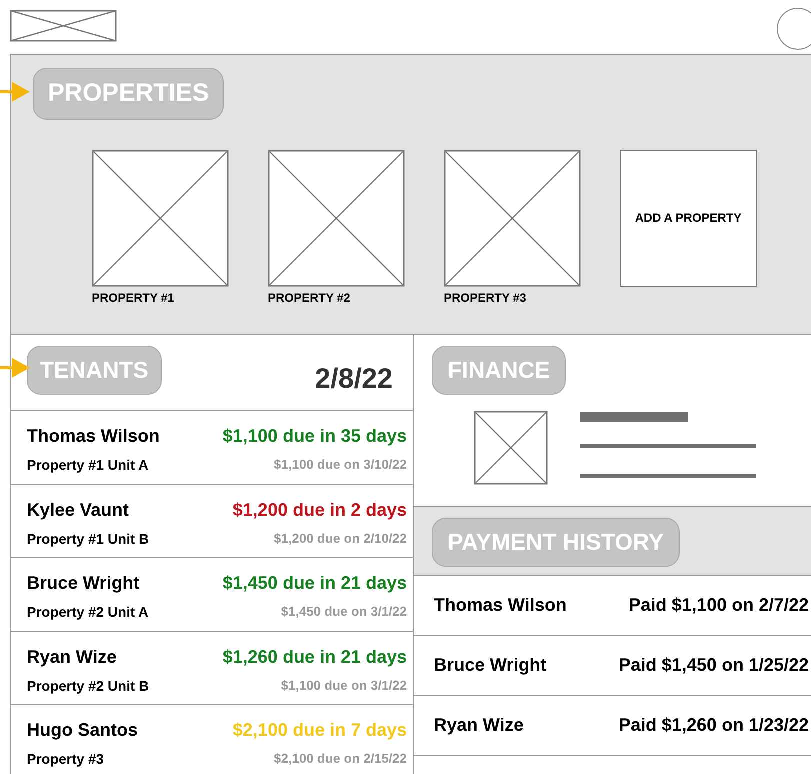 This screenshot has height=774, width=811. I want to click on tenant-unit: Property #2 Unit B, so click(88, 686).